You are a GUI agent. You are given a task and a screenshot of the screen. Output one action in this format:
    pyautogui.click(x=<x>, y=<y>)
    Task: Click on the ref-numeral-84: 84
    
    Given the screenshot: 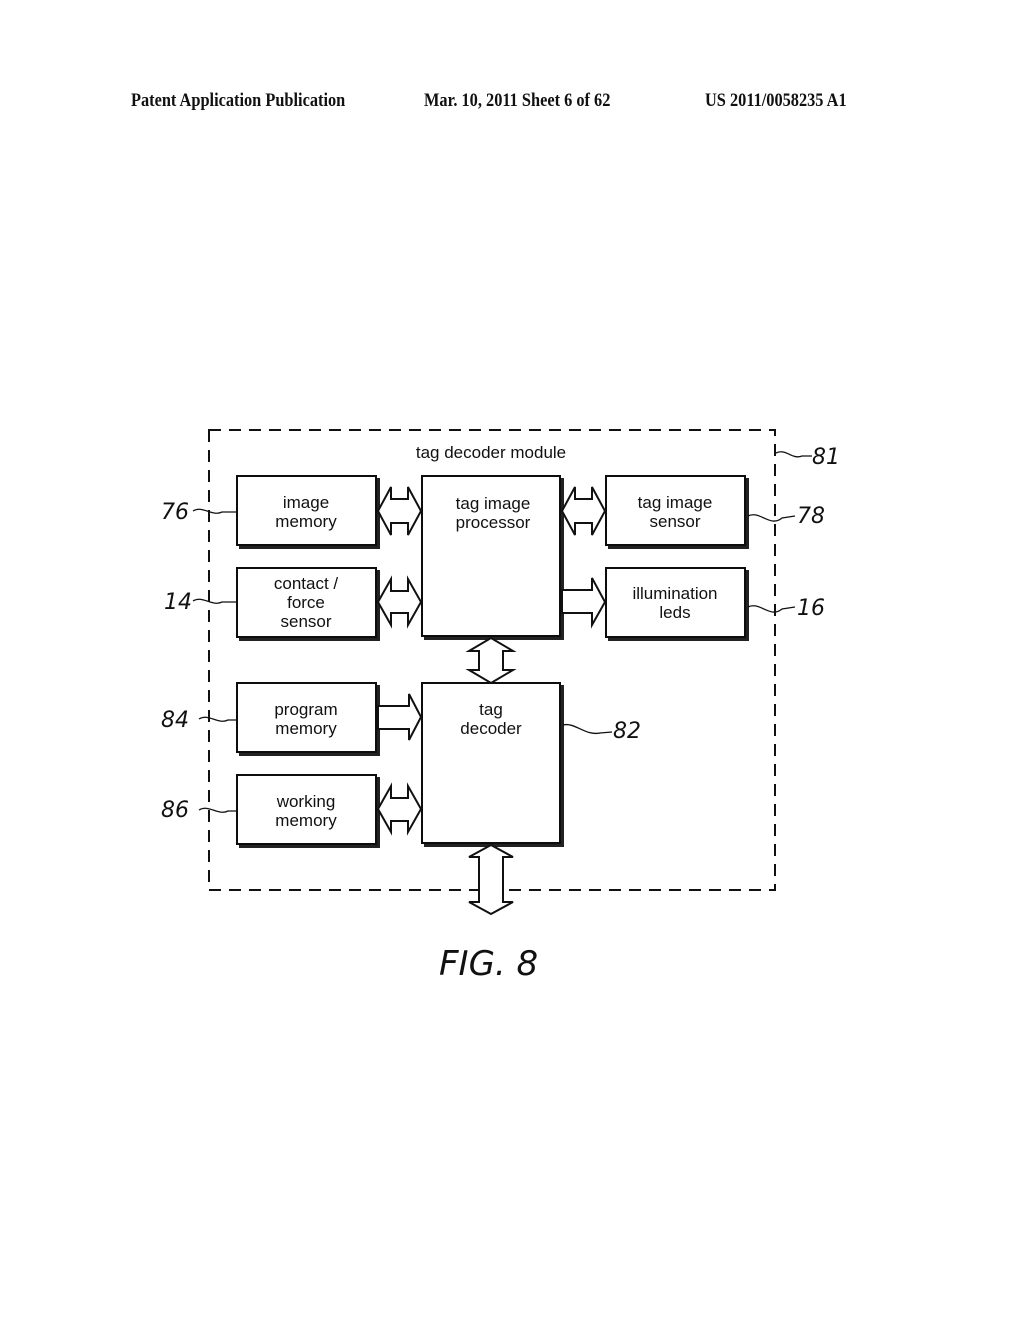 What is the action you would take?
    pyautogui.click(x=175, y=720)
    